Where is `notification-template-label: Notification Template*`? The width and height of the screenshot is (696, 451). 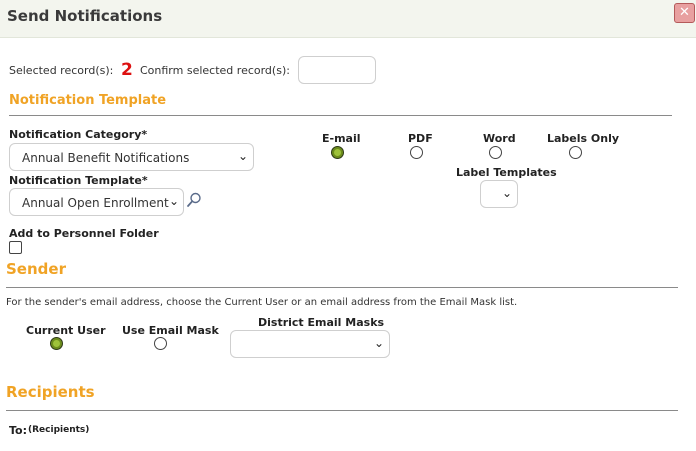
notification-template-label: Notification Template* is located at coordinates (78, 180).